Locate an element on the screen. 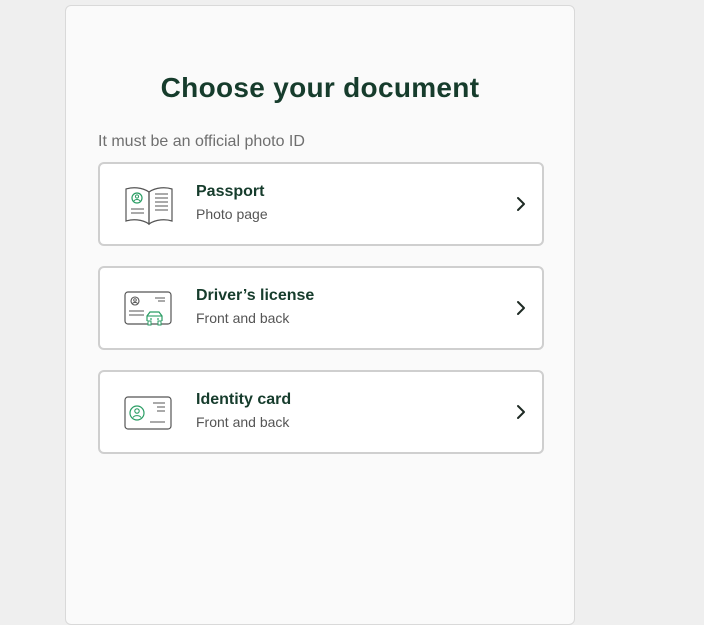 This screenshot has height=625, width=704. page-subtitle: It must be an official photo ID is located at coordinates (201, 141).